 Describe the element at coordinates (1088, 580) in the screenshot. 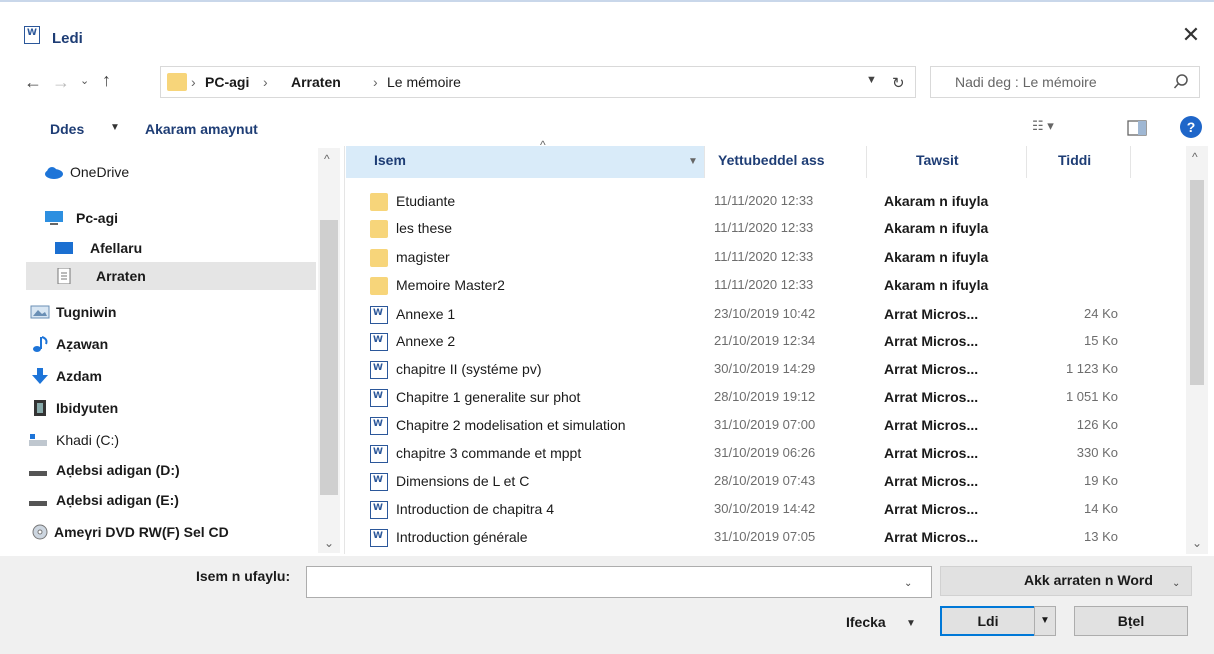

I see `filetype-value: Akk arraten n Word` at that location.